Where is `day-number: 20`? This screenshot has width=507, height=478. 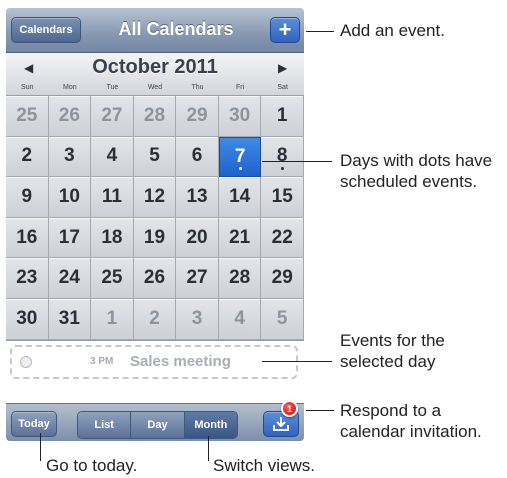 day-number: 20 is located at coordinates (197, 237).